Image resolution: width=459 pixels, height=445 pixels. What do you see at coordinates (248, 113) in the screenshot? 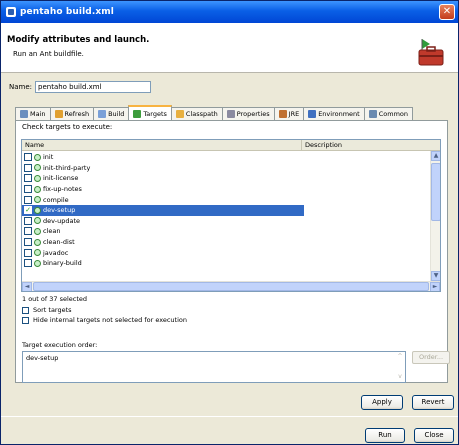
I see `tab-properties: Properties` at bounding box center [248, 113].